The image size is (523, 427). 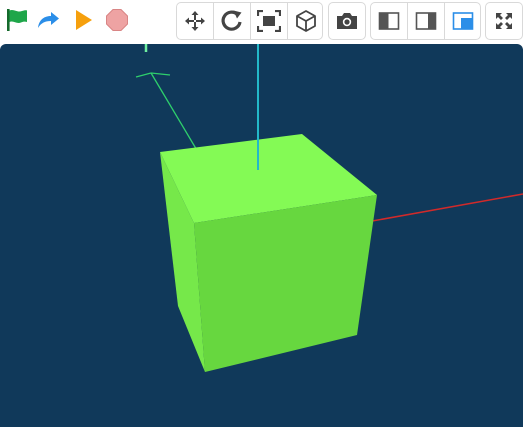 I want to click on cube-view-button, so click(x=306, y=21).